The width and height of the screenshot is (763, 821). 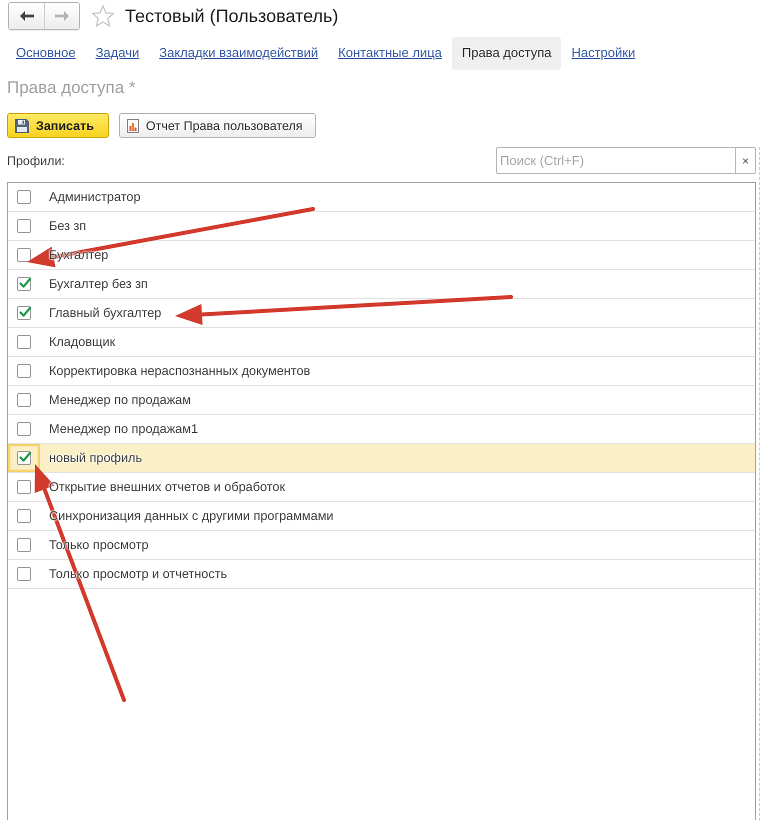 What do you see at coordinates (120, 400) in the screenshot?
I see `profile-name: Менеджер по продажам` at bounding box center [120, 400].